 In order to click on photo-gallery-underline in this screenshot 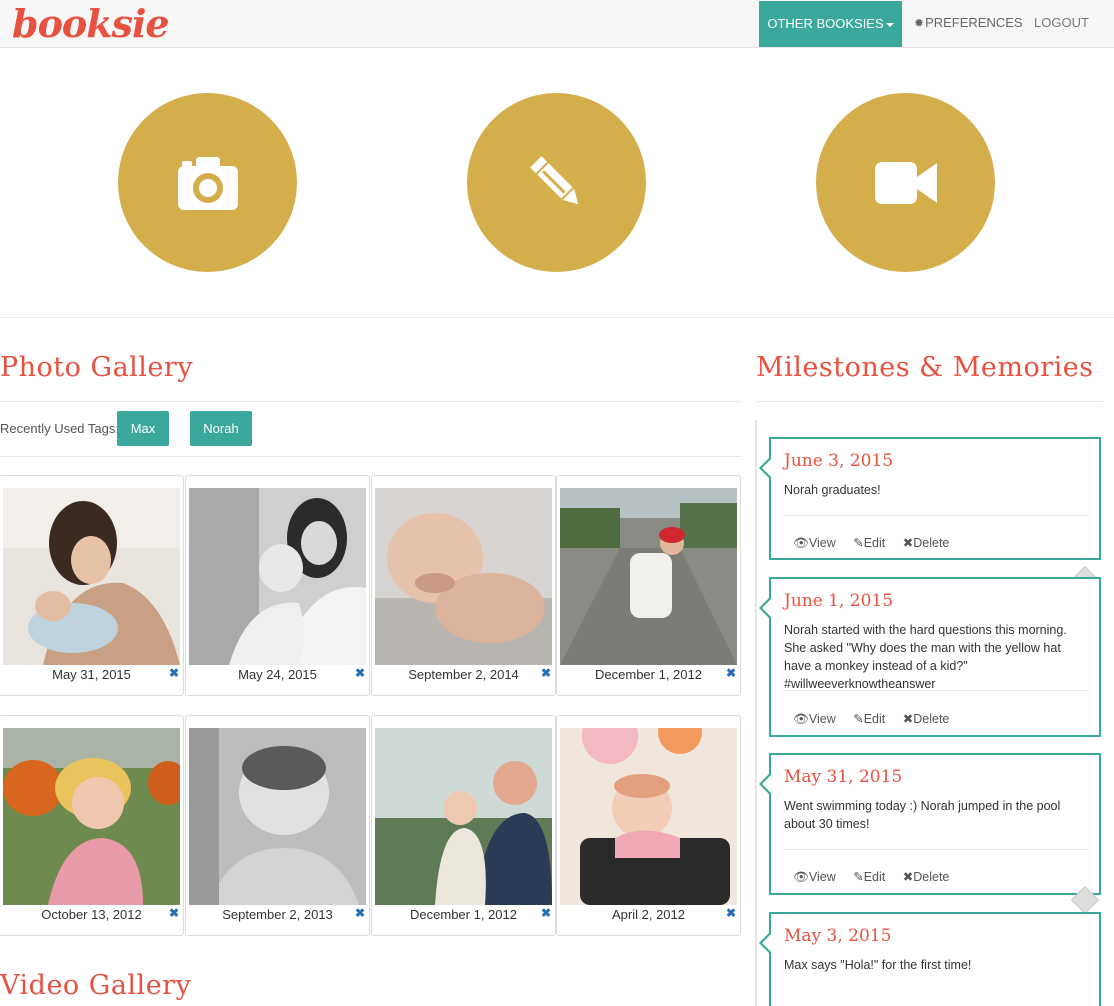, I will do `click(370, 401)`.